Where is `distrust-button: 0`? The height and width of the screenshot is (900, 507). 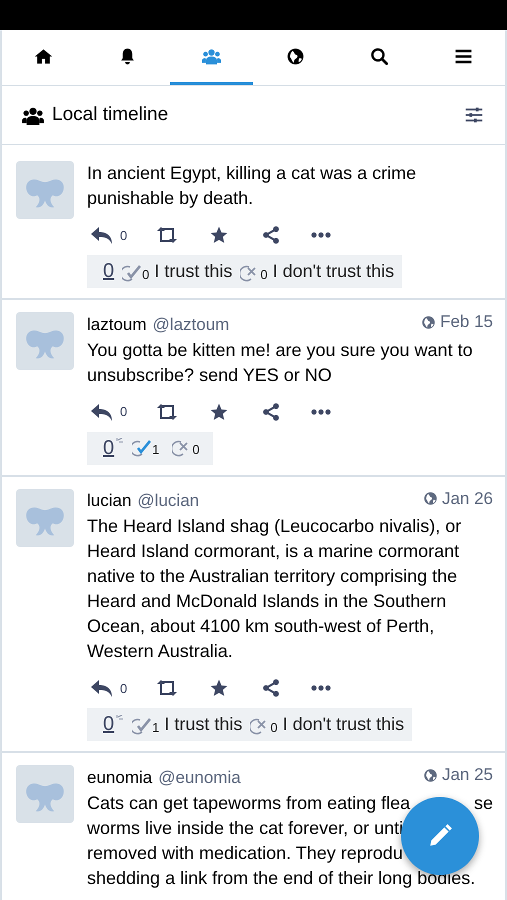
distrust-button: 0 is located at coordinates (188, 448).